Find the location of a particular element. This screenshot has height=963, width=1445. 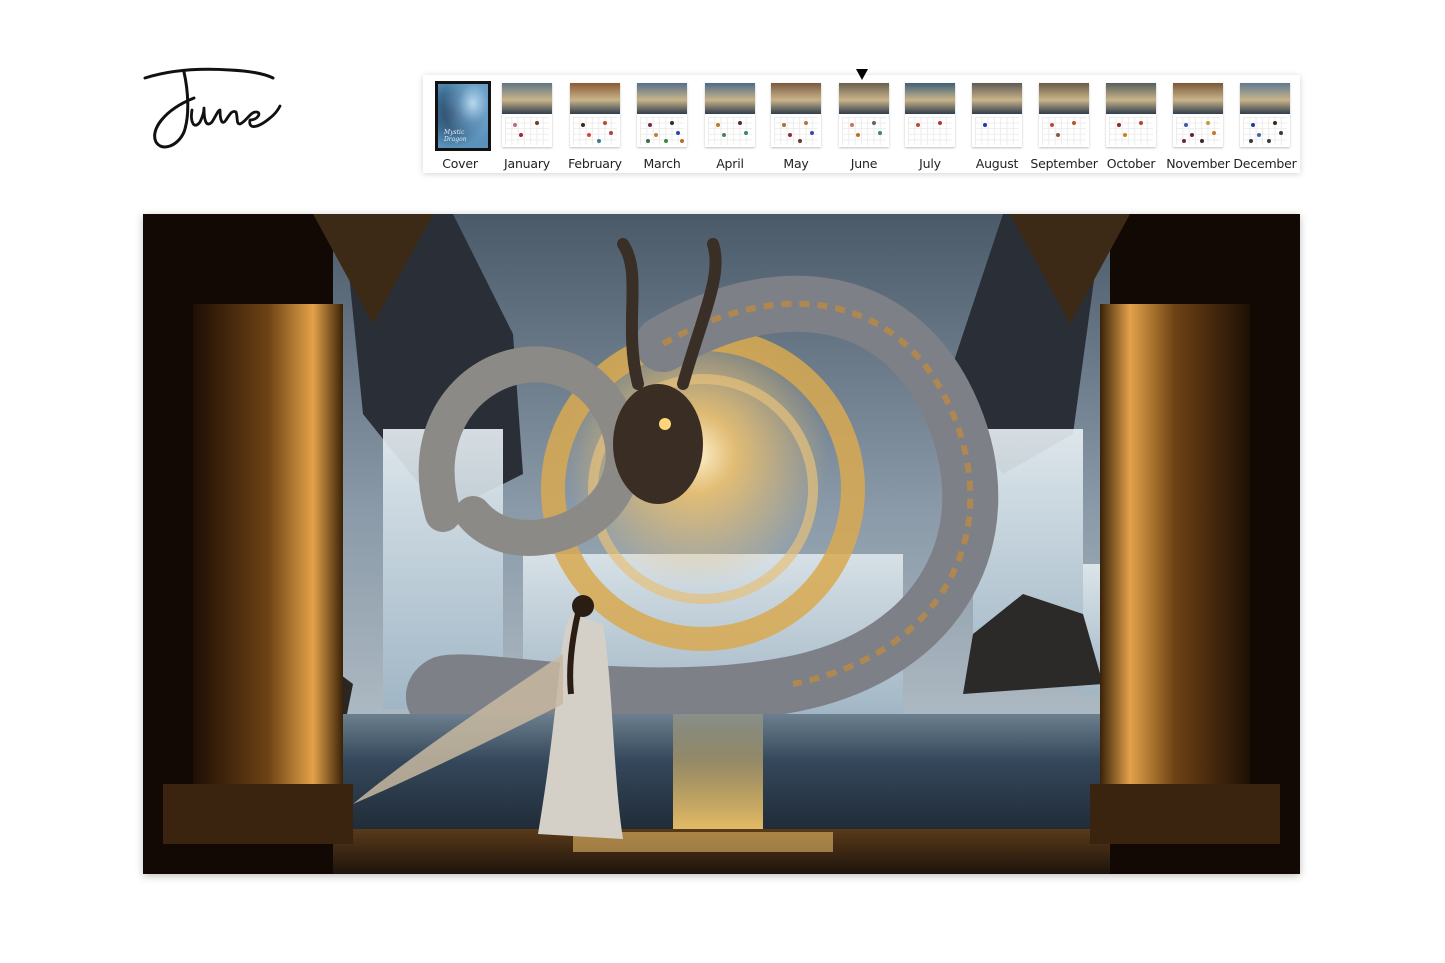

month-thumbnail-august: August is located at coordinates (997, 126).